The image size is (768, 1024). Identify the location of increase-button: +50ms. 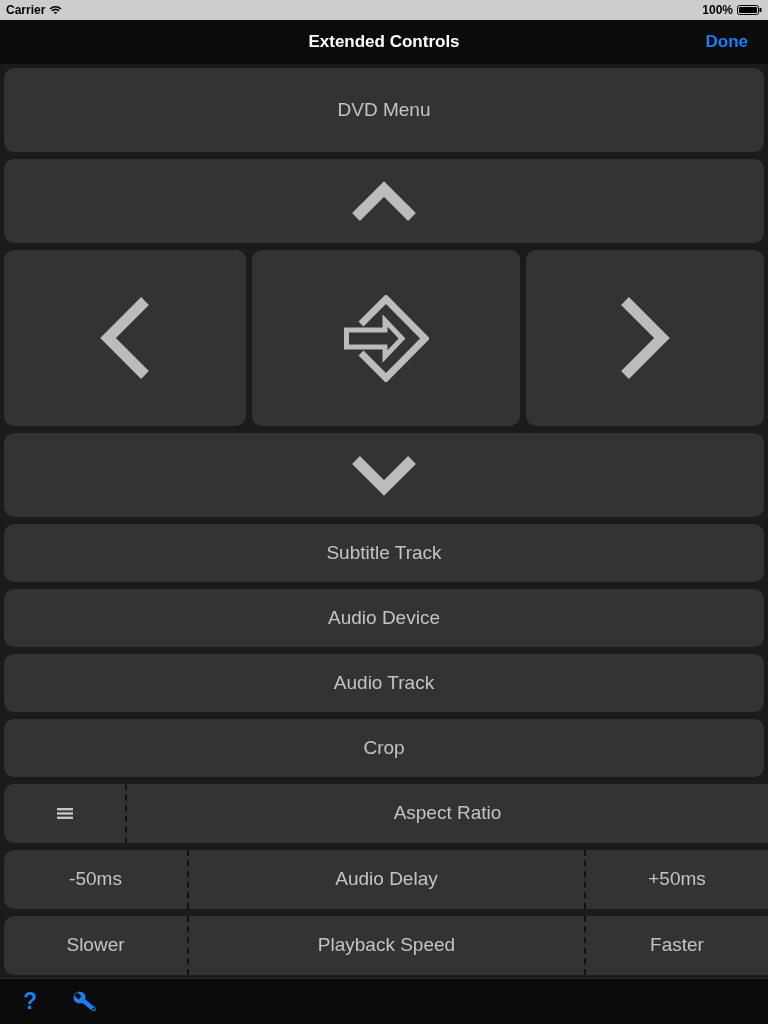
(676, 879).